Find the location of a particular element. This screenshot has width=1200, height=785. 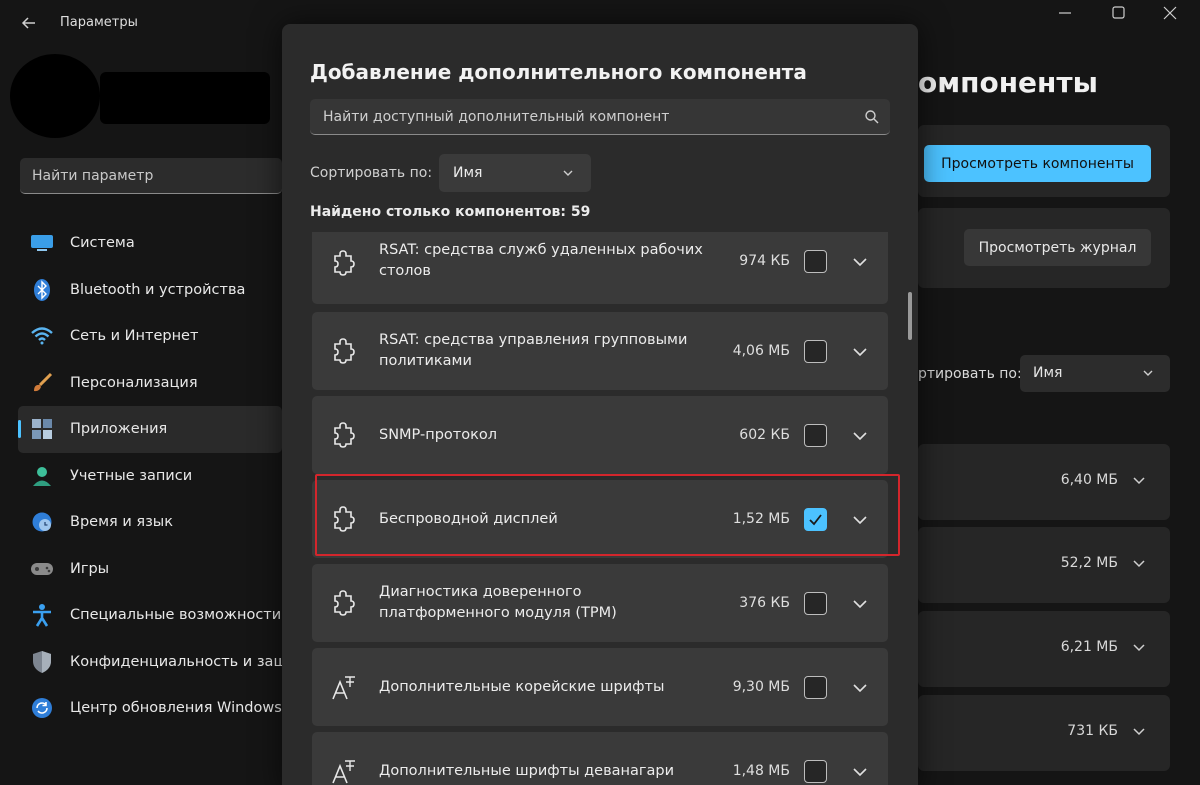

sidebar-item-network: Сеть и Интернет is located at coordinates (150, 336).